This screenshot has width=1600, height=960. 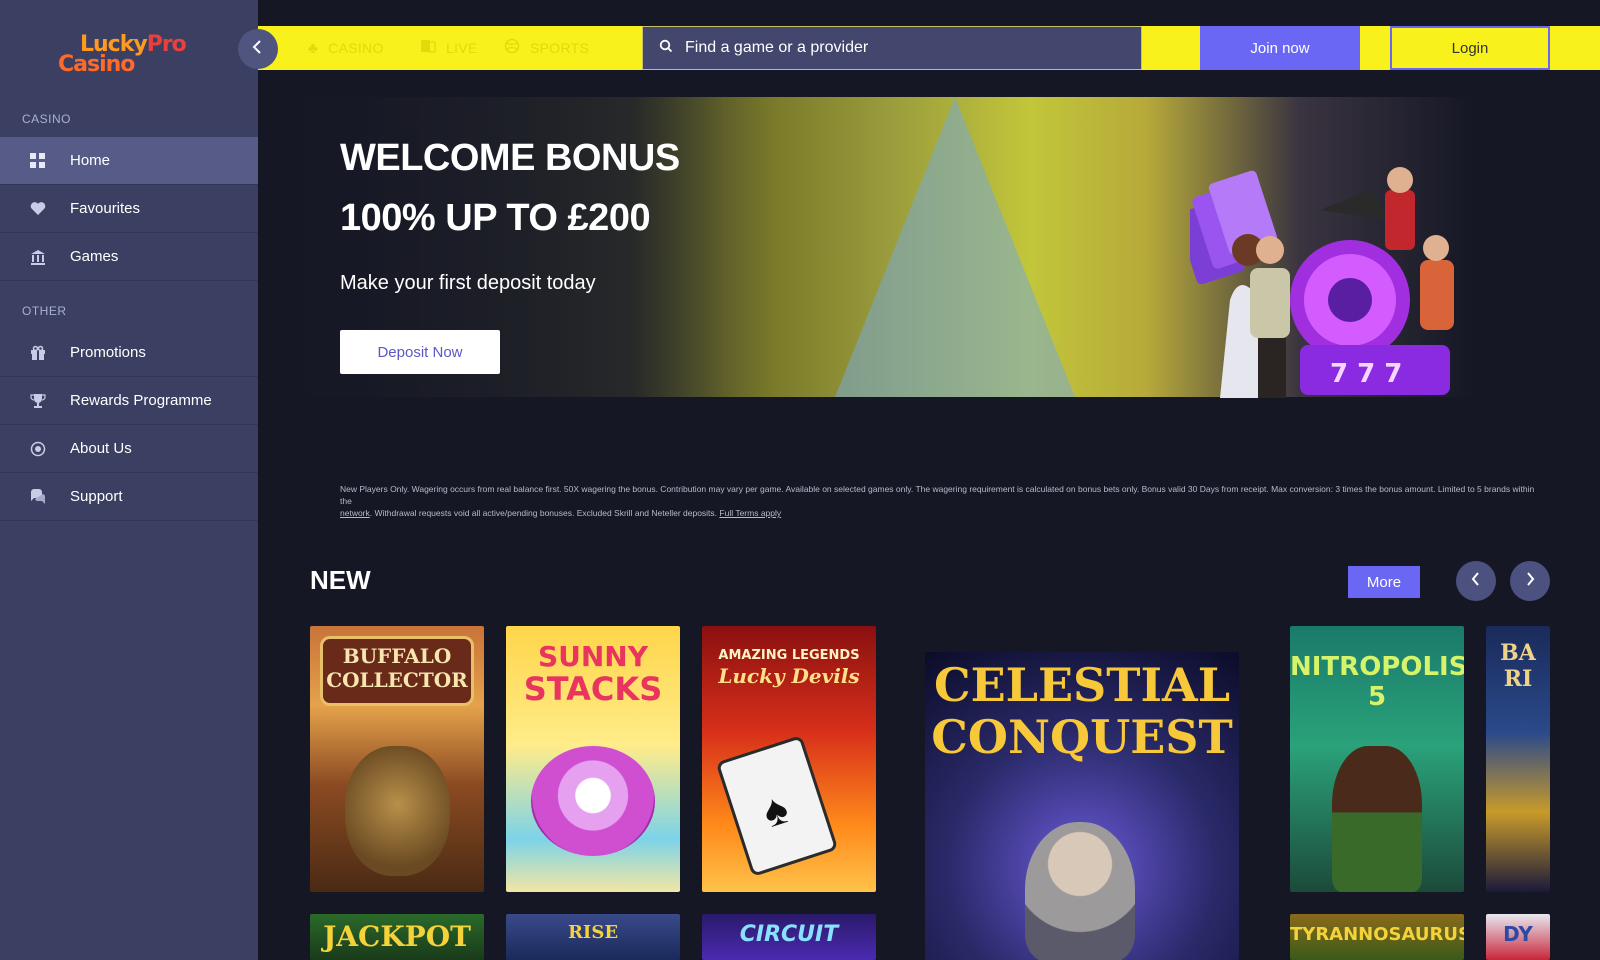 What do you see at coordinates (356, 48) in the screenshot?
I see `tab-casino-label: CASINO` at bounding box center [356, 48].